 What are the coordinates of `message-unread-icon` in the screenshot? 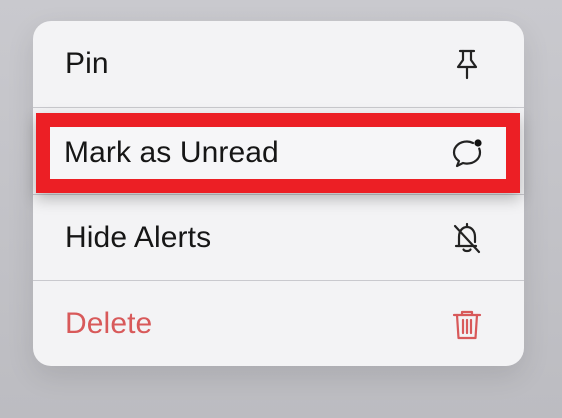 It's located at (467, 153).